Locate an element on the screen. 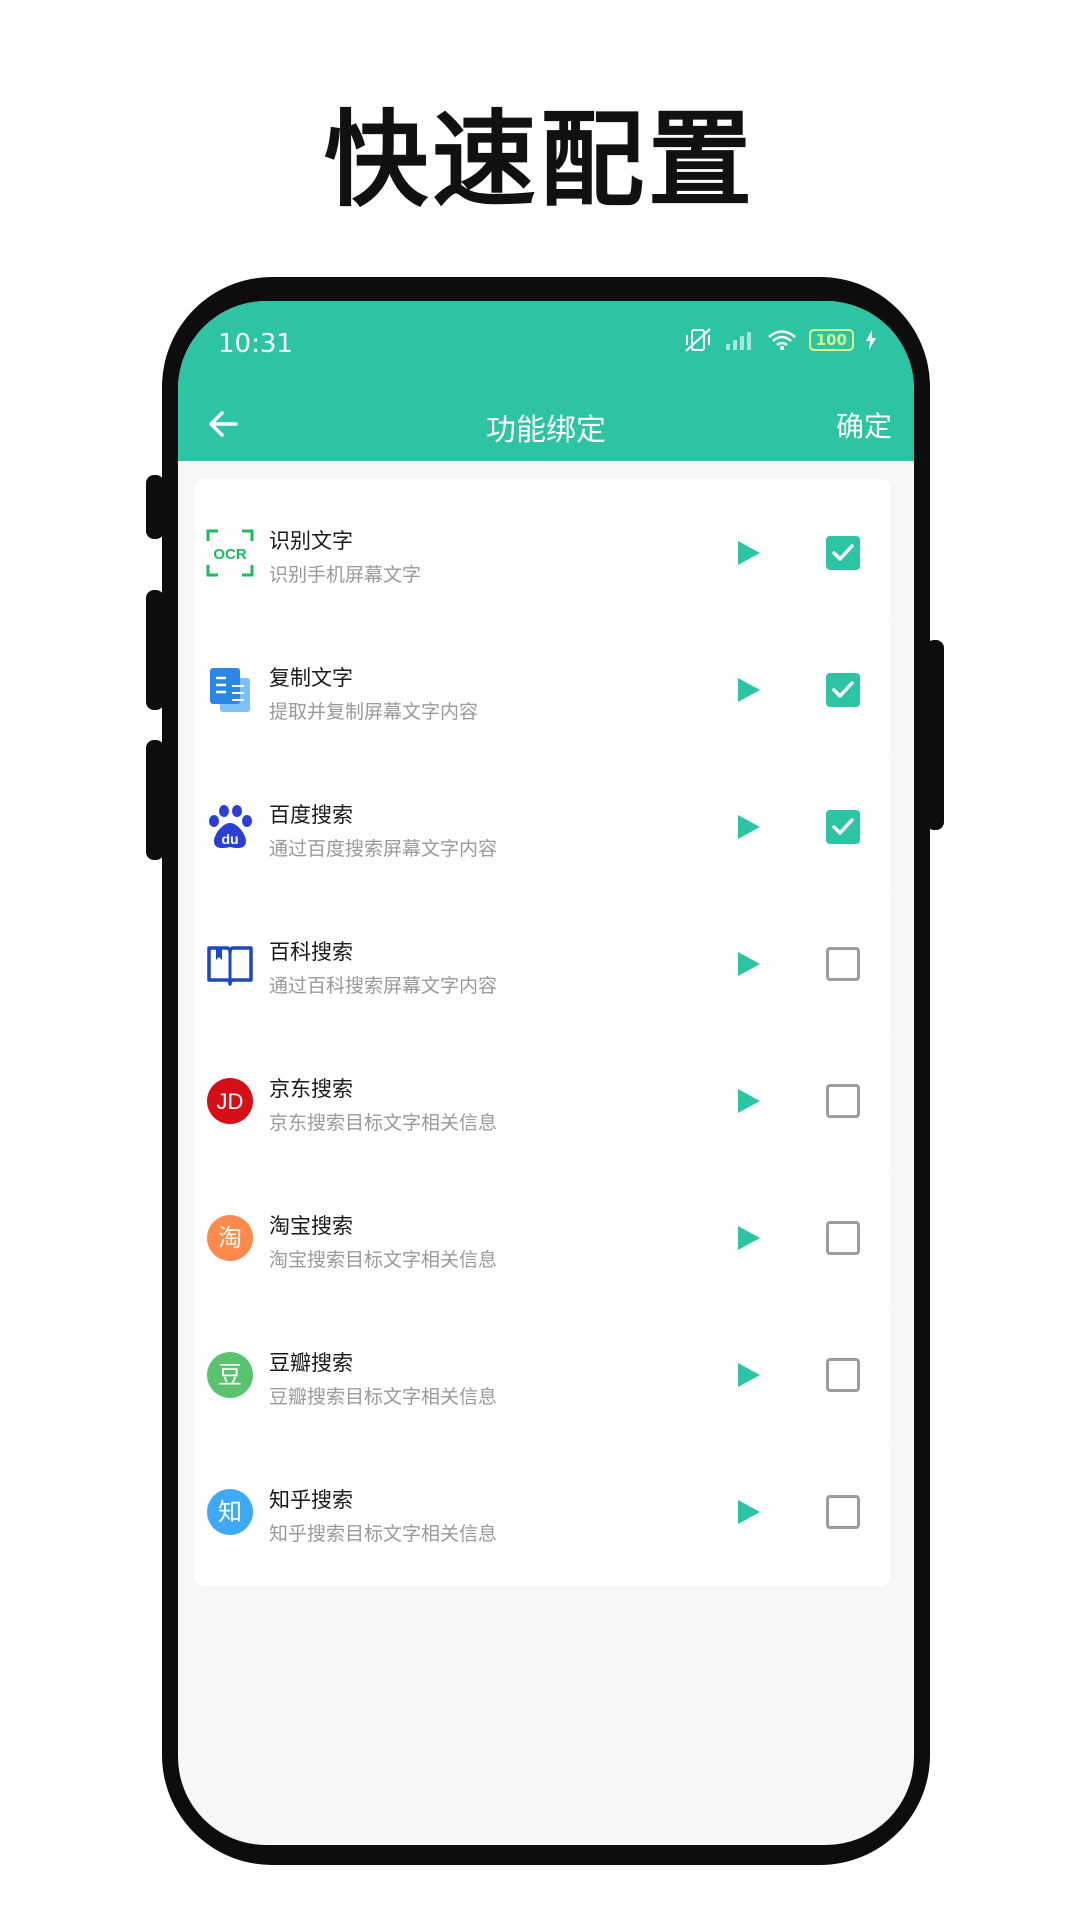  douban-icon: 豆 is located at coordinates (230, 1375).